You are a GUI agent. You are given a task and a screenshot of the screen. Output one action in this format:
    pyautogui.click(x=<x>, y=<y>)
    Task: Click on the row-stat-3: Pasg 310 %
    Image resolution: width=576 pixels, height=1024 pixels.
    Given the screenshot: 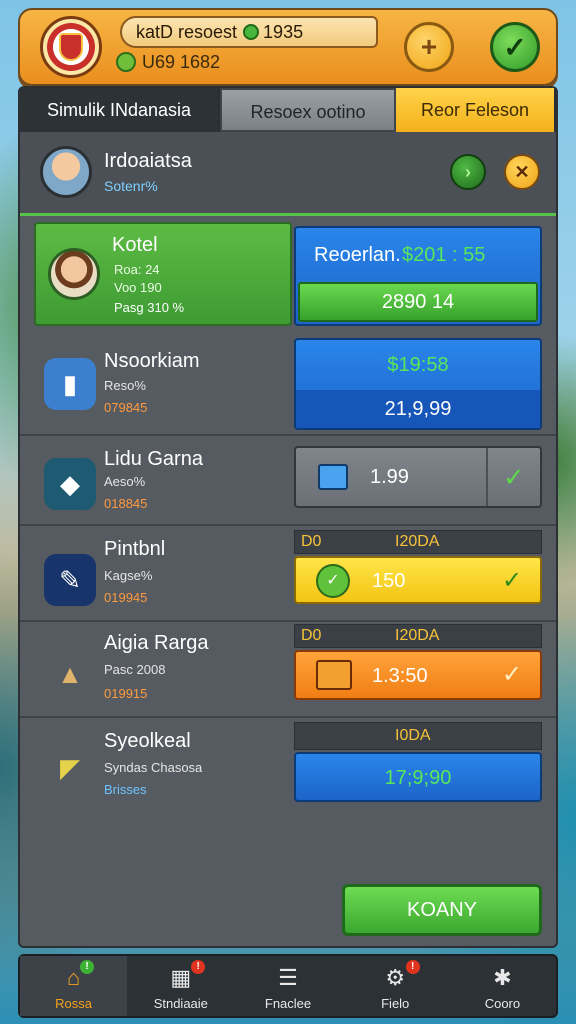 What is the action you would take?
    pyautogui.click(x=149, y=307)
    